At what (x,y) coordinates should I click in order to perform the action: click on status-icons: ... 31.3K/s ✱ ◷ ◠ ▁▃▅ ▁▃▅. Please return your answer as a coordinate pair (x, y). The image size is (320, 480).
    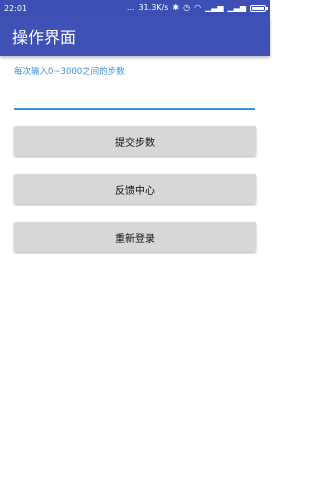
    Looking at the image, I should click on (197, 7).